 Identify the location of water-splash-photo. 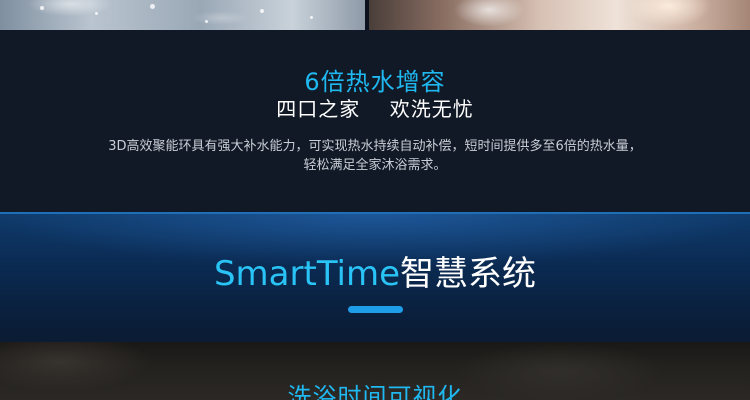
(182, 15).